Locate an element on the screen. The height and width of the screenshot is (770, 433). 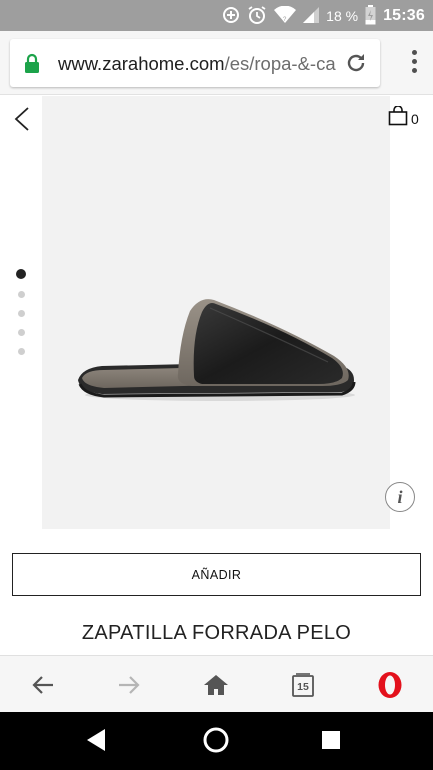
wifi-icon: ? is located at coordinates (285, 16).